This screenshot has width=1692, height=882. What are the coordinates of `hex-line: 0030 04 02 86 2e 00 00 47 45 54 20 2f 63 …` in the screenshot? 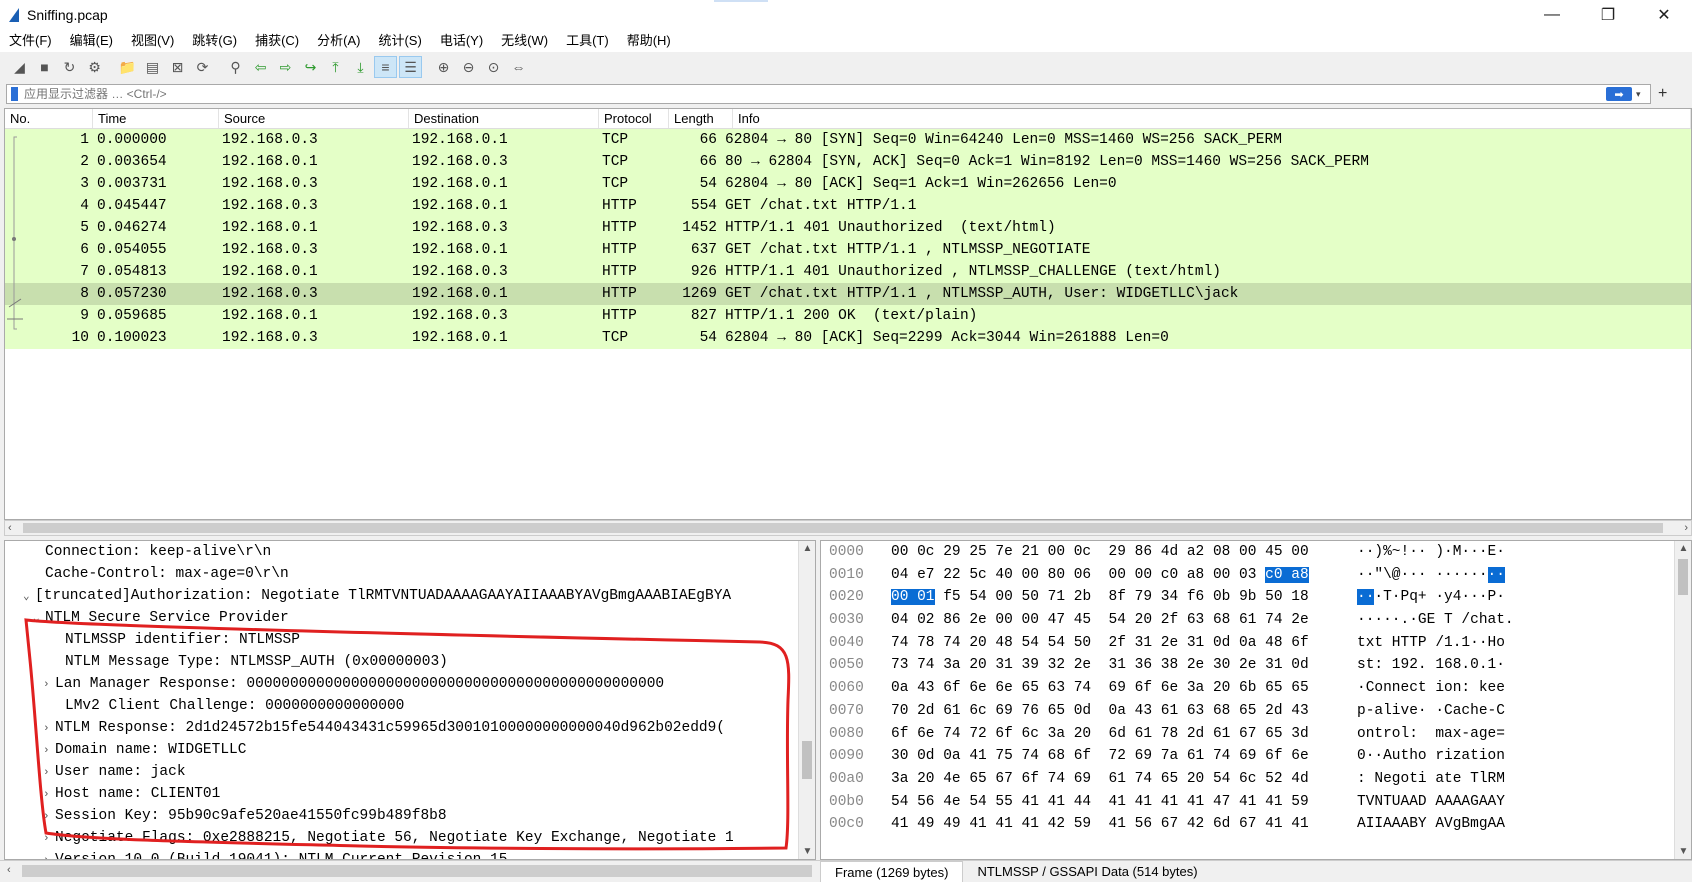 It's located at (1256, 620).